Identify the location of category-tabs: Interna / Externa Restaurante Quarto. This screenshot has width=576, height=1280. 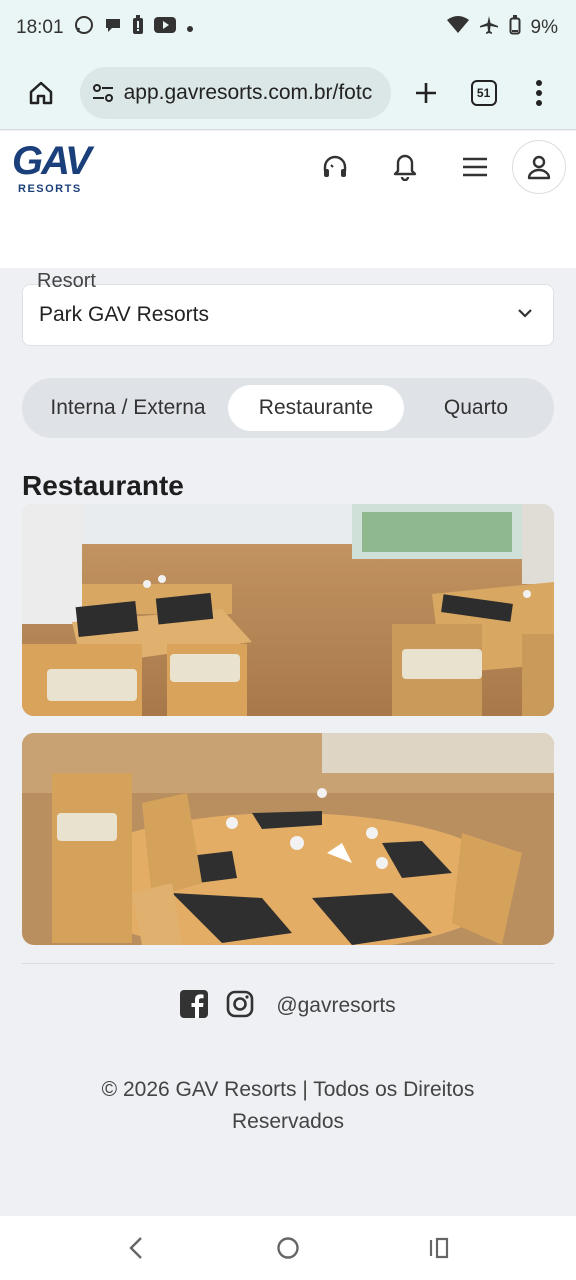
(288, 408).